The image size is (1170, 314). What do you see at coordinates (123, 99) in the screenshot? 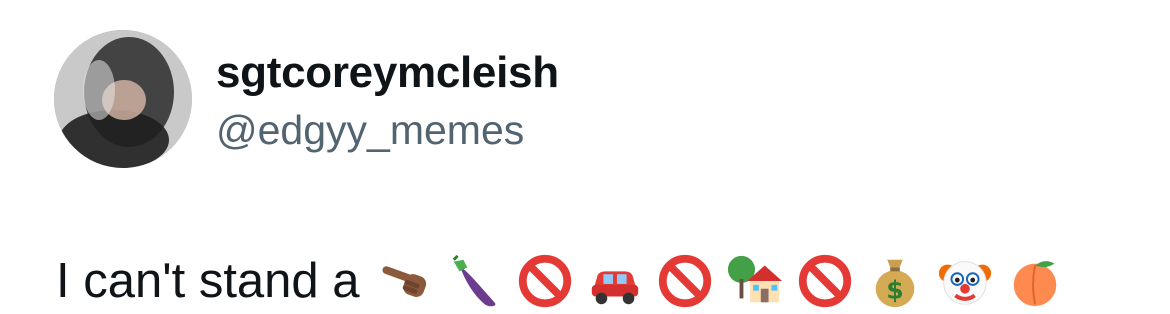
I see `avatar` at bounding box center [123, 99].